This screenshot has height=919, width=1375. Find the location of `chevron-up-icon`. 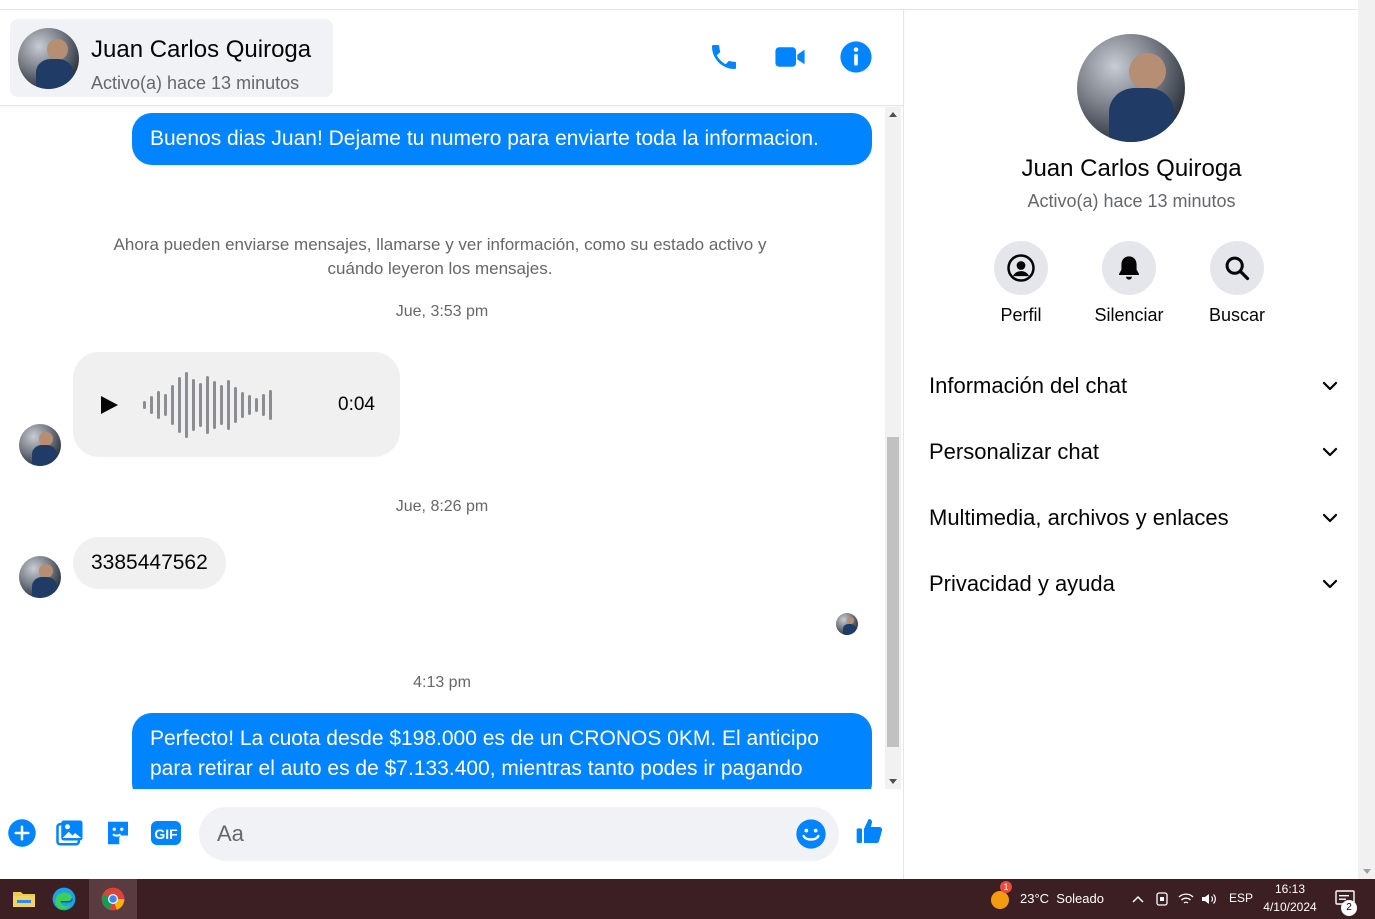

chevron-up-icon is located at coordinates (1138, 899).